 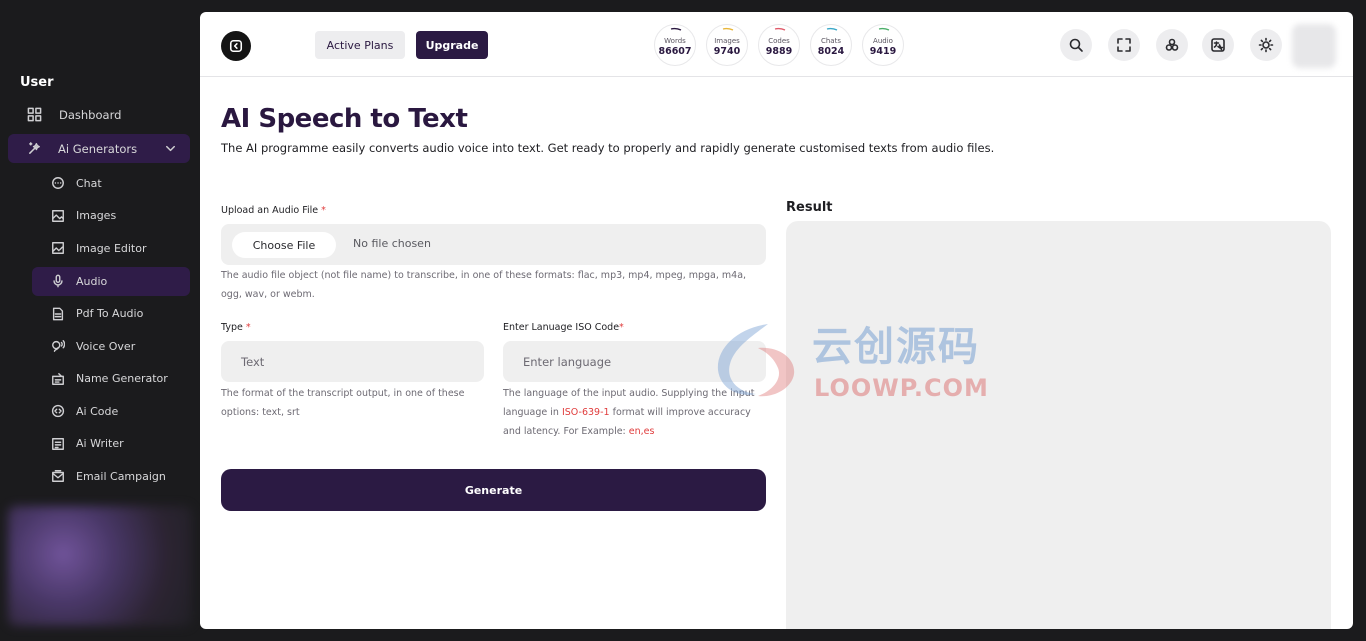 I want to click on stat-label: Words, so click(x=675, y=41).